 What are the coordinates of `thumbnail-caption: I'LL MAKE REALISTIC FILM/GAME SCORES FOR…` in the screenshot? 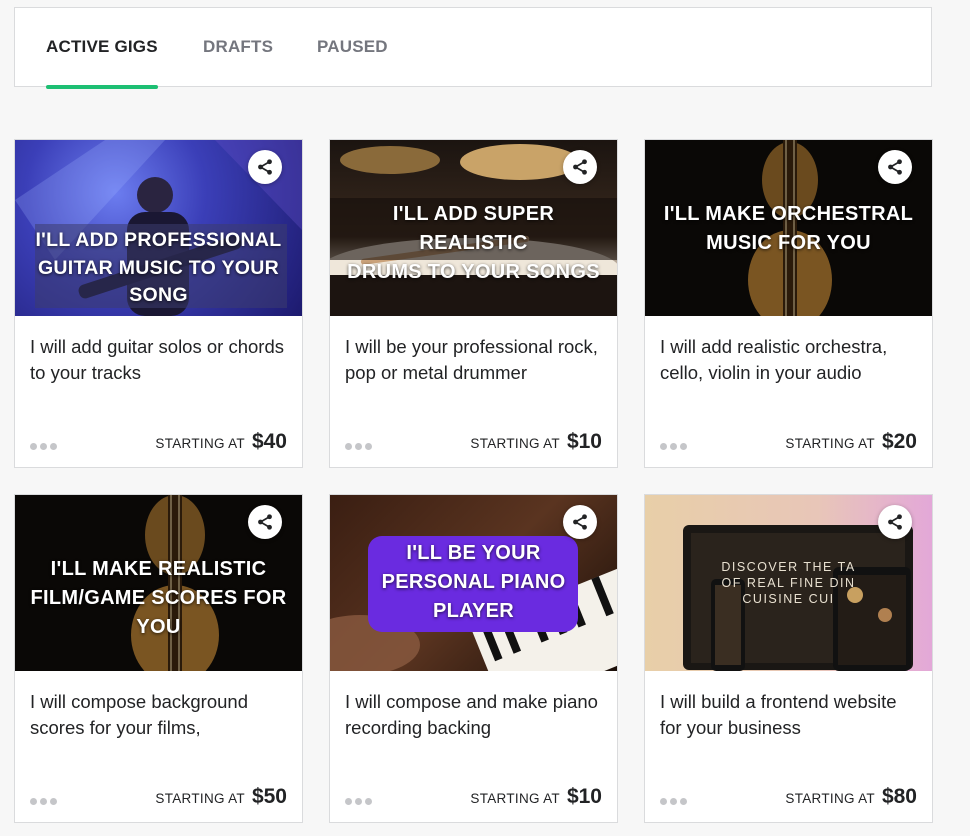 It's located at (158, 598).